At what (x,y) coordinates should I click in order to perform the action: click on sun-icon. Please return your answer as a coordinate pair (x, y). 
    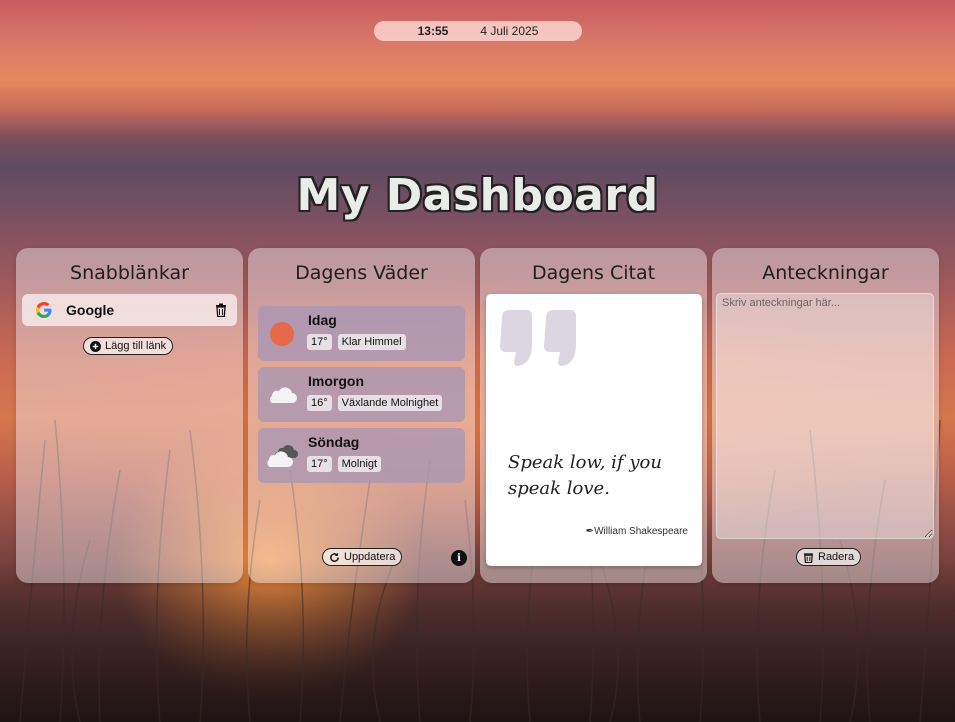
    Looking at the image, I should click on (282, 334).